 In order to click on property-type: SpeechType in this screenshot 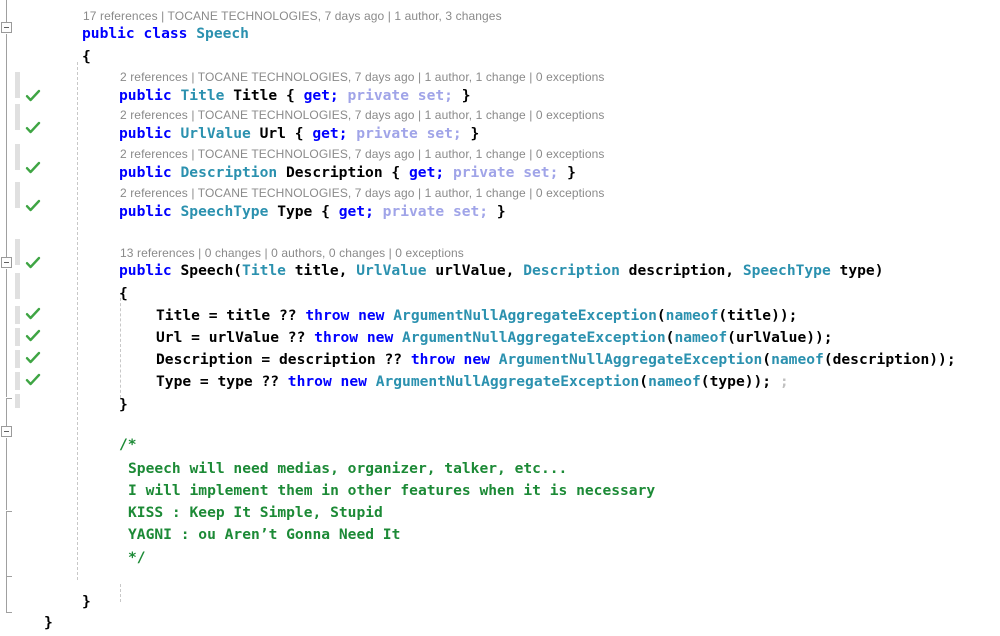, I will do `click(224, 211)`.